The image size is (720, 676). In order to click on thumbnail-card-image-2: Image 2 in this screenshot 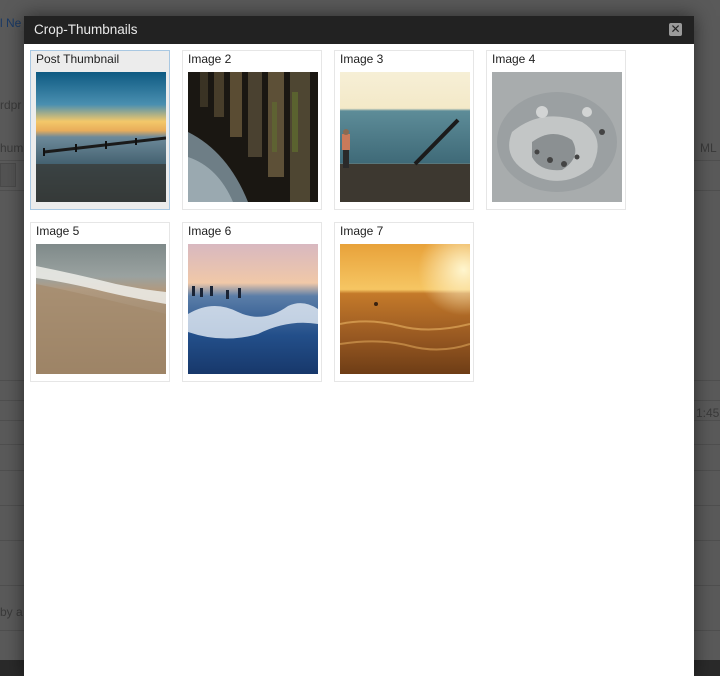, I will do `click(252, 130)`.